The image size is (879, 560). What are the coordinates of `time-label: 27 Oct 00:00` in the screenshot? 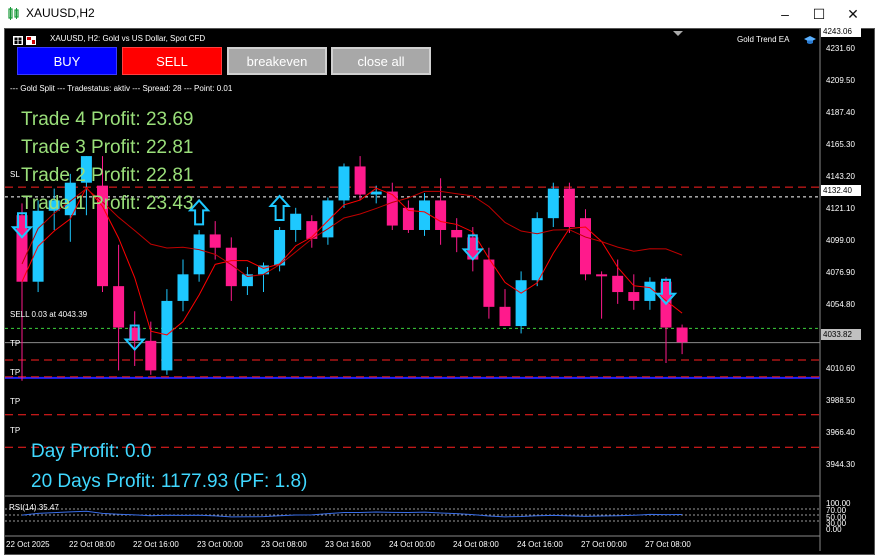 It's located at (604, 544).